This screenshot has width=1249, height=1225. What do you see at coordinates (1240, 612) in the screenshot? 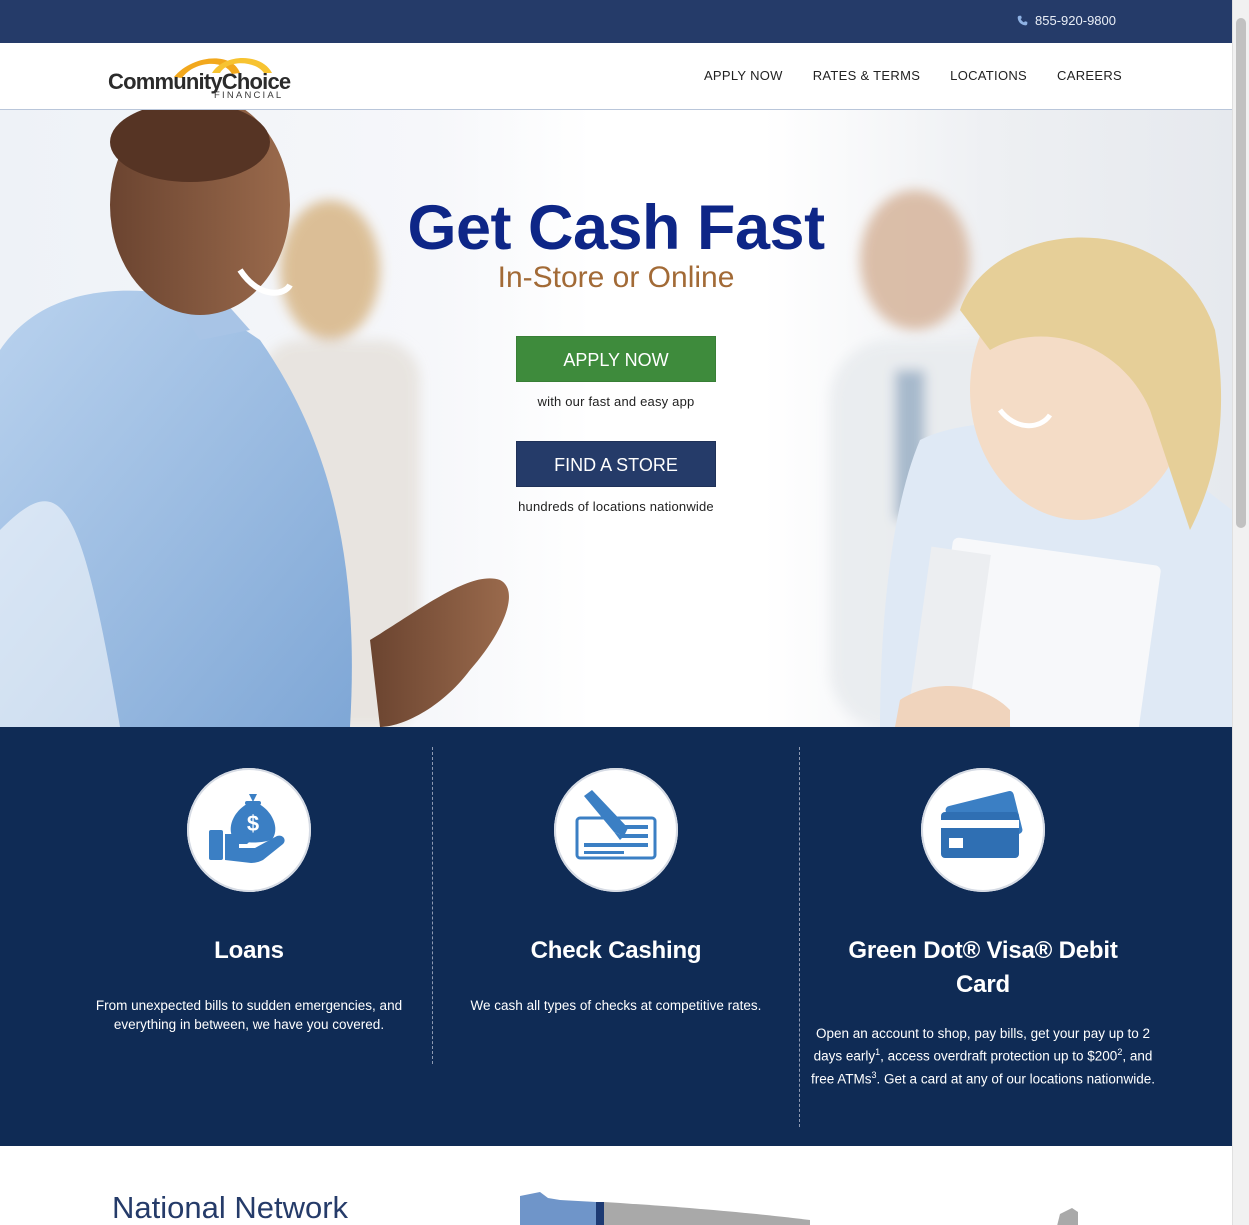
I see `page-scrollbar` at bounding box center [1240, 612].